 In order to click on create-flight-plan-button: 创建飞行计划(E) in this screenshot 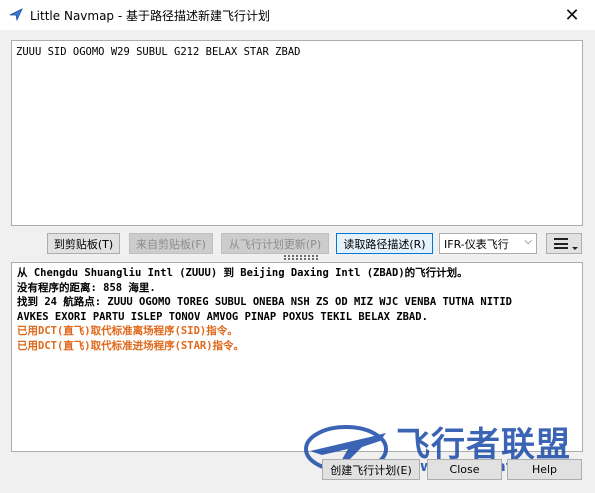, I will do `click(371, 469)`.